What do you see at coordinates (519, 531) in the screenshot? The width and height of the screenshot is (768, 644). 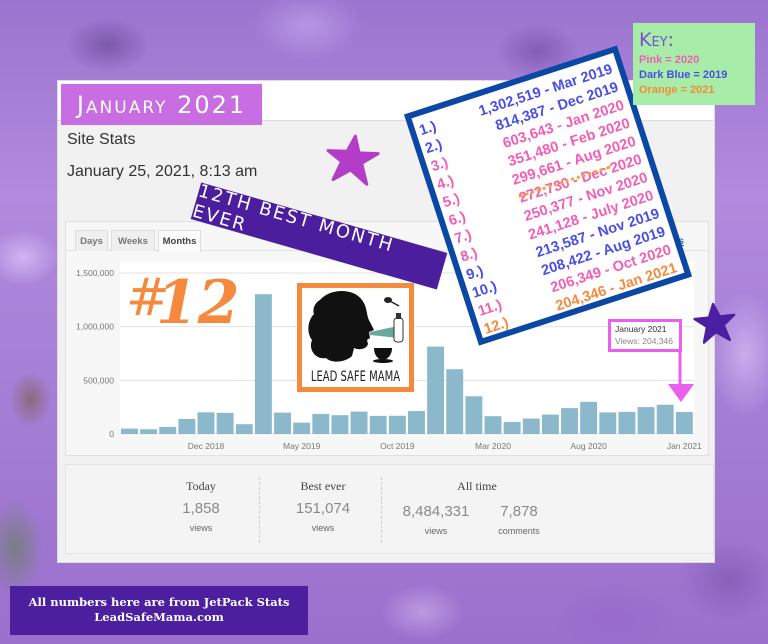 I see `all-time-comments-unit: comments` at bounding box center [519, 531].